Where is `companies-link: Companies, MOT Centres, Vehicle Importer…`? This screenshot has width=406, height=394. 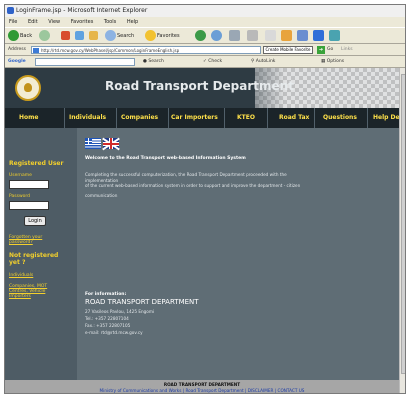
companies-link: Companies, MOT Centres, Vehicle Importer… is located at coordinates (28, 291).